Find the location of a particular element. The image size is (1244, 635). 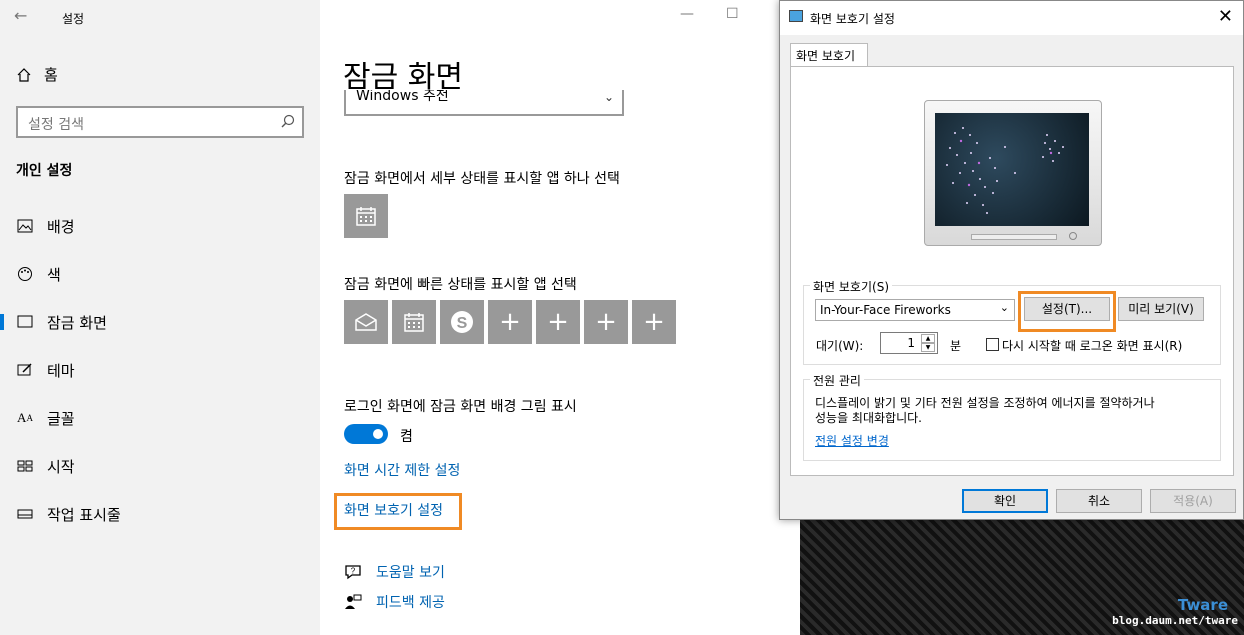

help-link: 도움말 보기 is located at coordinates (410, 572).